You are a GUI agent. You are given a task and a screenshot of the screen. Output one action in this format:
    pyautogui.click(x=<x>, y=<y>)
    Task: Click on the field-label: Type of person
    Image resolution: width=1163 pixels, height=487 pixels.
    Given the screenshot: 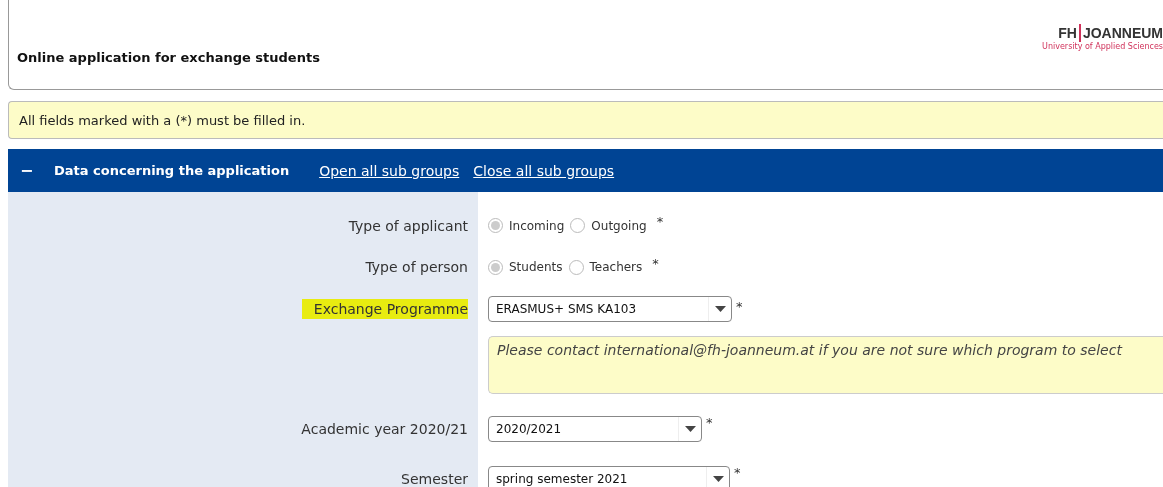 What is the action you would take?
    pyautogui.click(x=416, y=268)
    